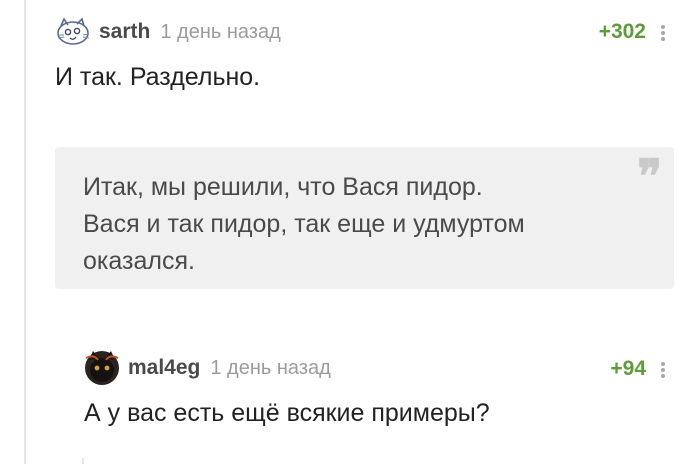 This screenshot has height=464, width=700. What do you see at coordinates (164, 368) in the screenshot?
I see `username: mal4eg` at bounding box center [164, 368].